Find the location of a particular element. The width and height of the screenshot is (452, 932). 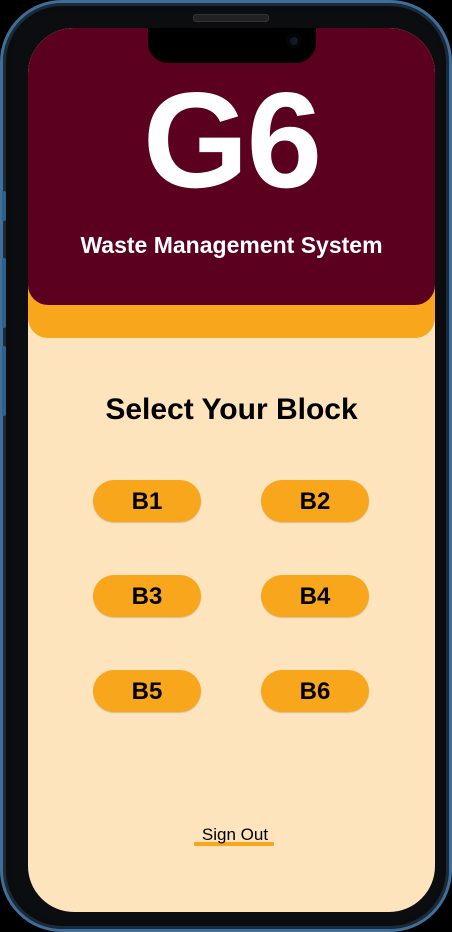

notch is located at coordinates (232, 45).